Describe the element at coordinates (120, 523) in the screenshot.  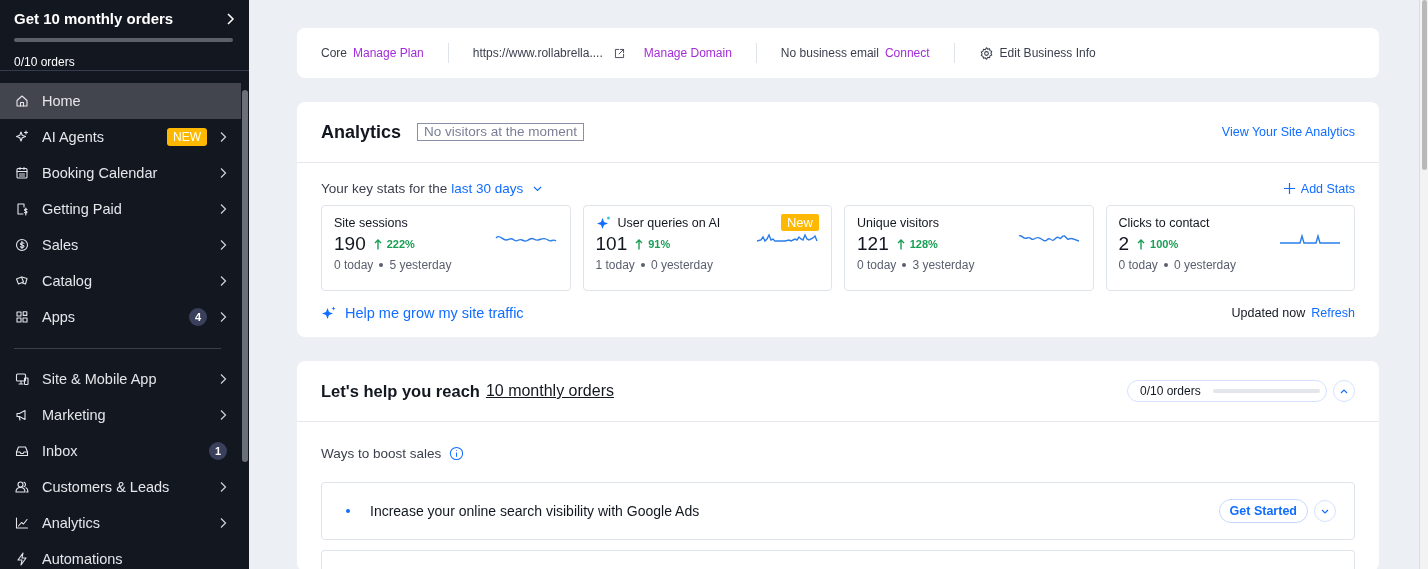
I see `nav-item: Analytics` at that location.